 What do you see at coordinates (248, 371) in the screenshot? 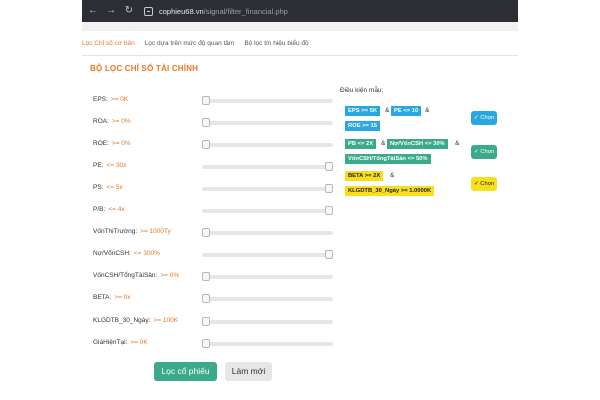
I see `reset-button: Làm mới` at bounding box center [248, 371].